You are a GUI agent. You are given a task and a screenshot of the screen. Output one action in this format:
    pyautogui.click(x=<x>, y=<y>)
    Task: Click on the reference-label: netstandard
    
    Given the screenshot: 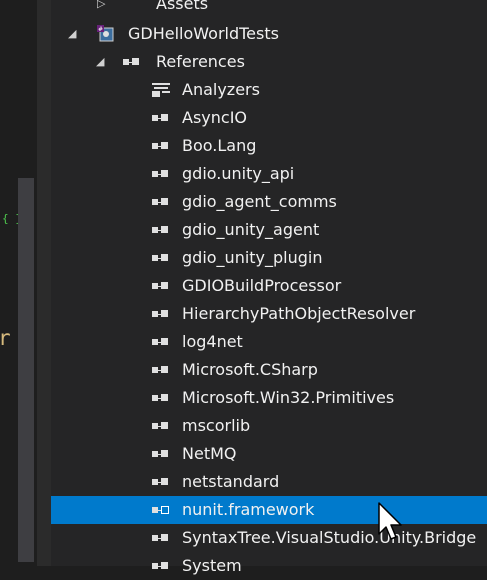 What is the action you would take?
    pyautogui.click(x=231, y=481)
    